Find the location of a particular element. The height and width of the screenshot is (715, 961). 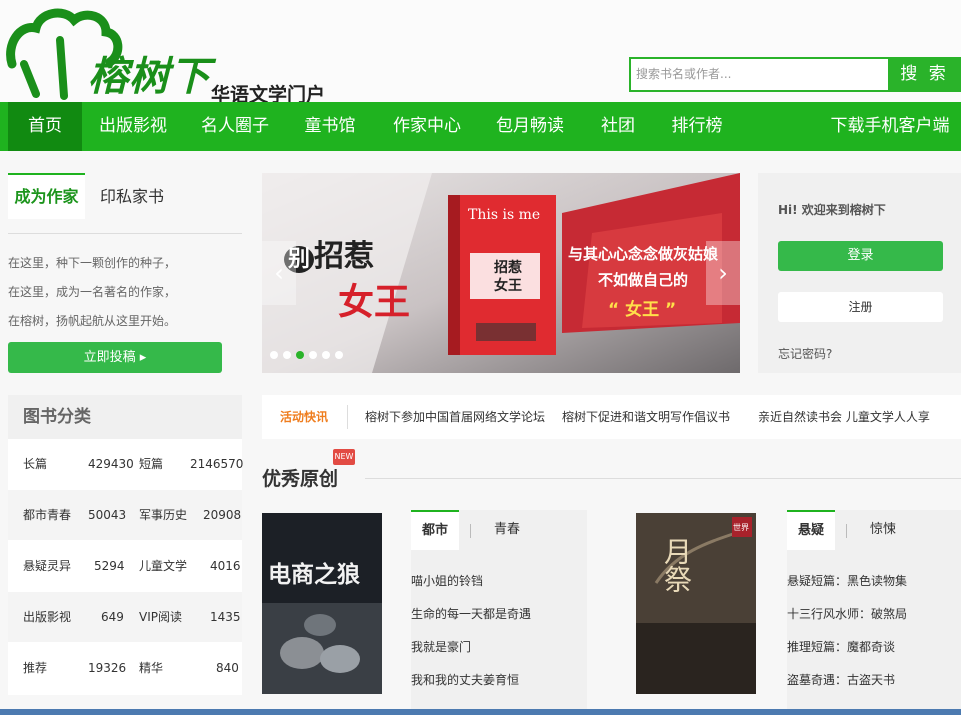

category-row: 长篇 429430 短篇 2146570 is located at coordinates (126, 464).